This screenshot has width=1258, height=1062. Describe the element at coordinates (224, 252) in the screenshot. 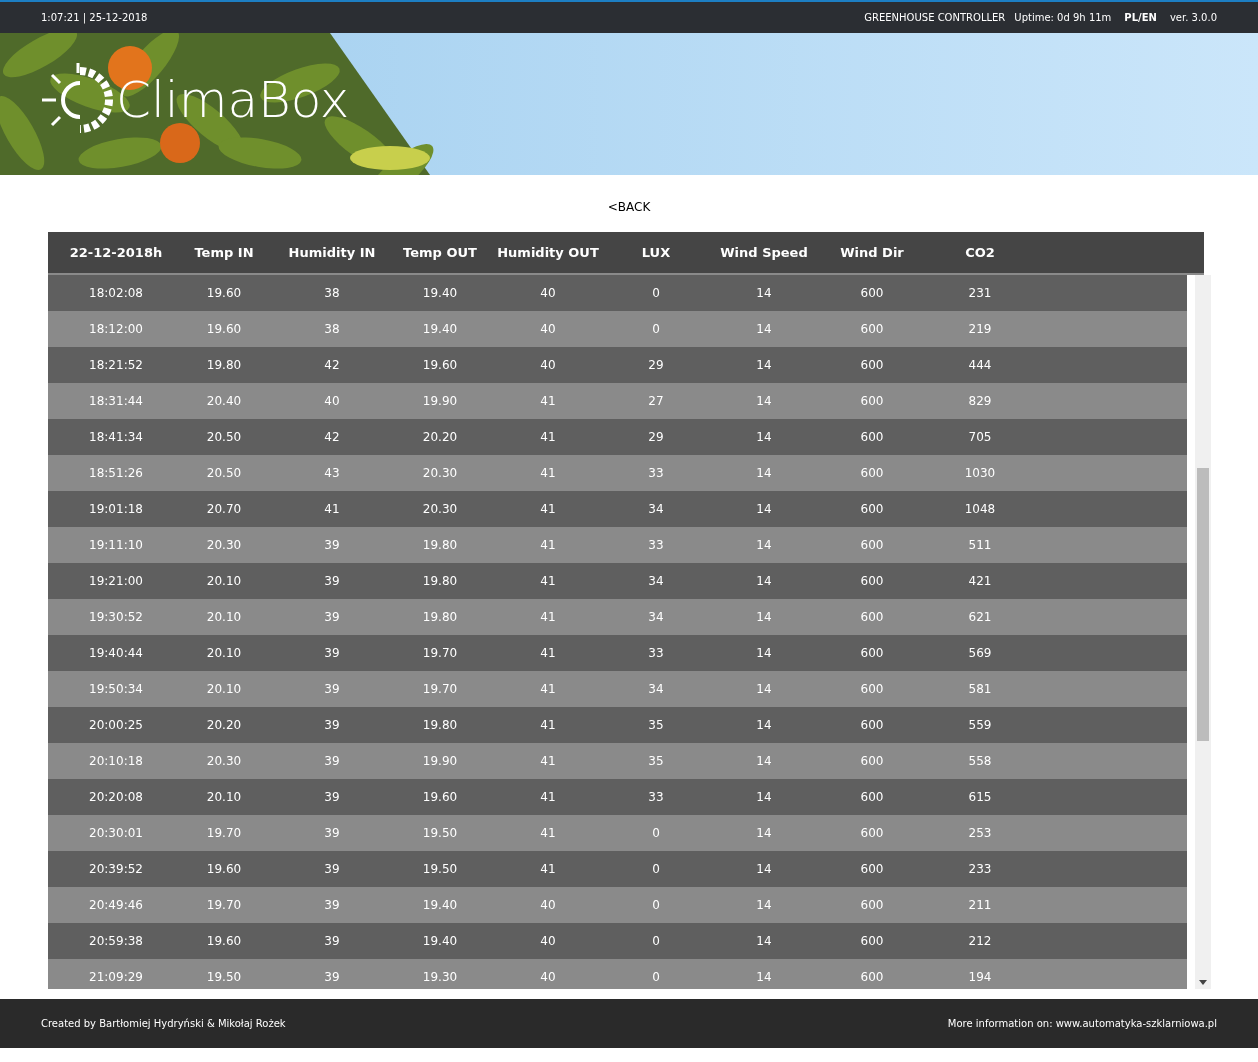

I see `column-header: Temp IN` at that location.